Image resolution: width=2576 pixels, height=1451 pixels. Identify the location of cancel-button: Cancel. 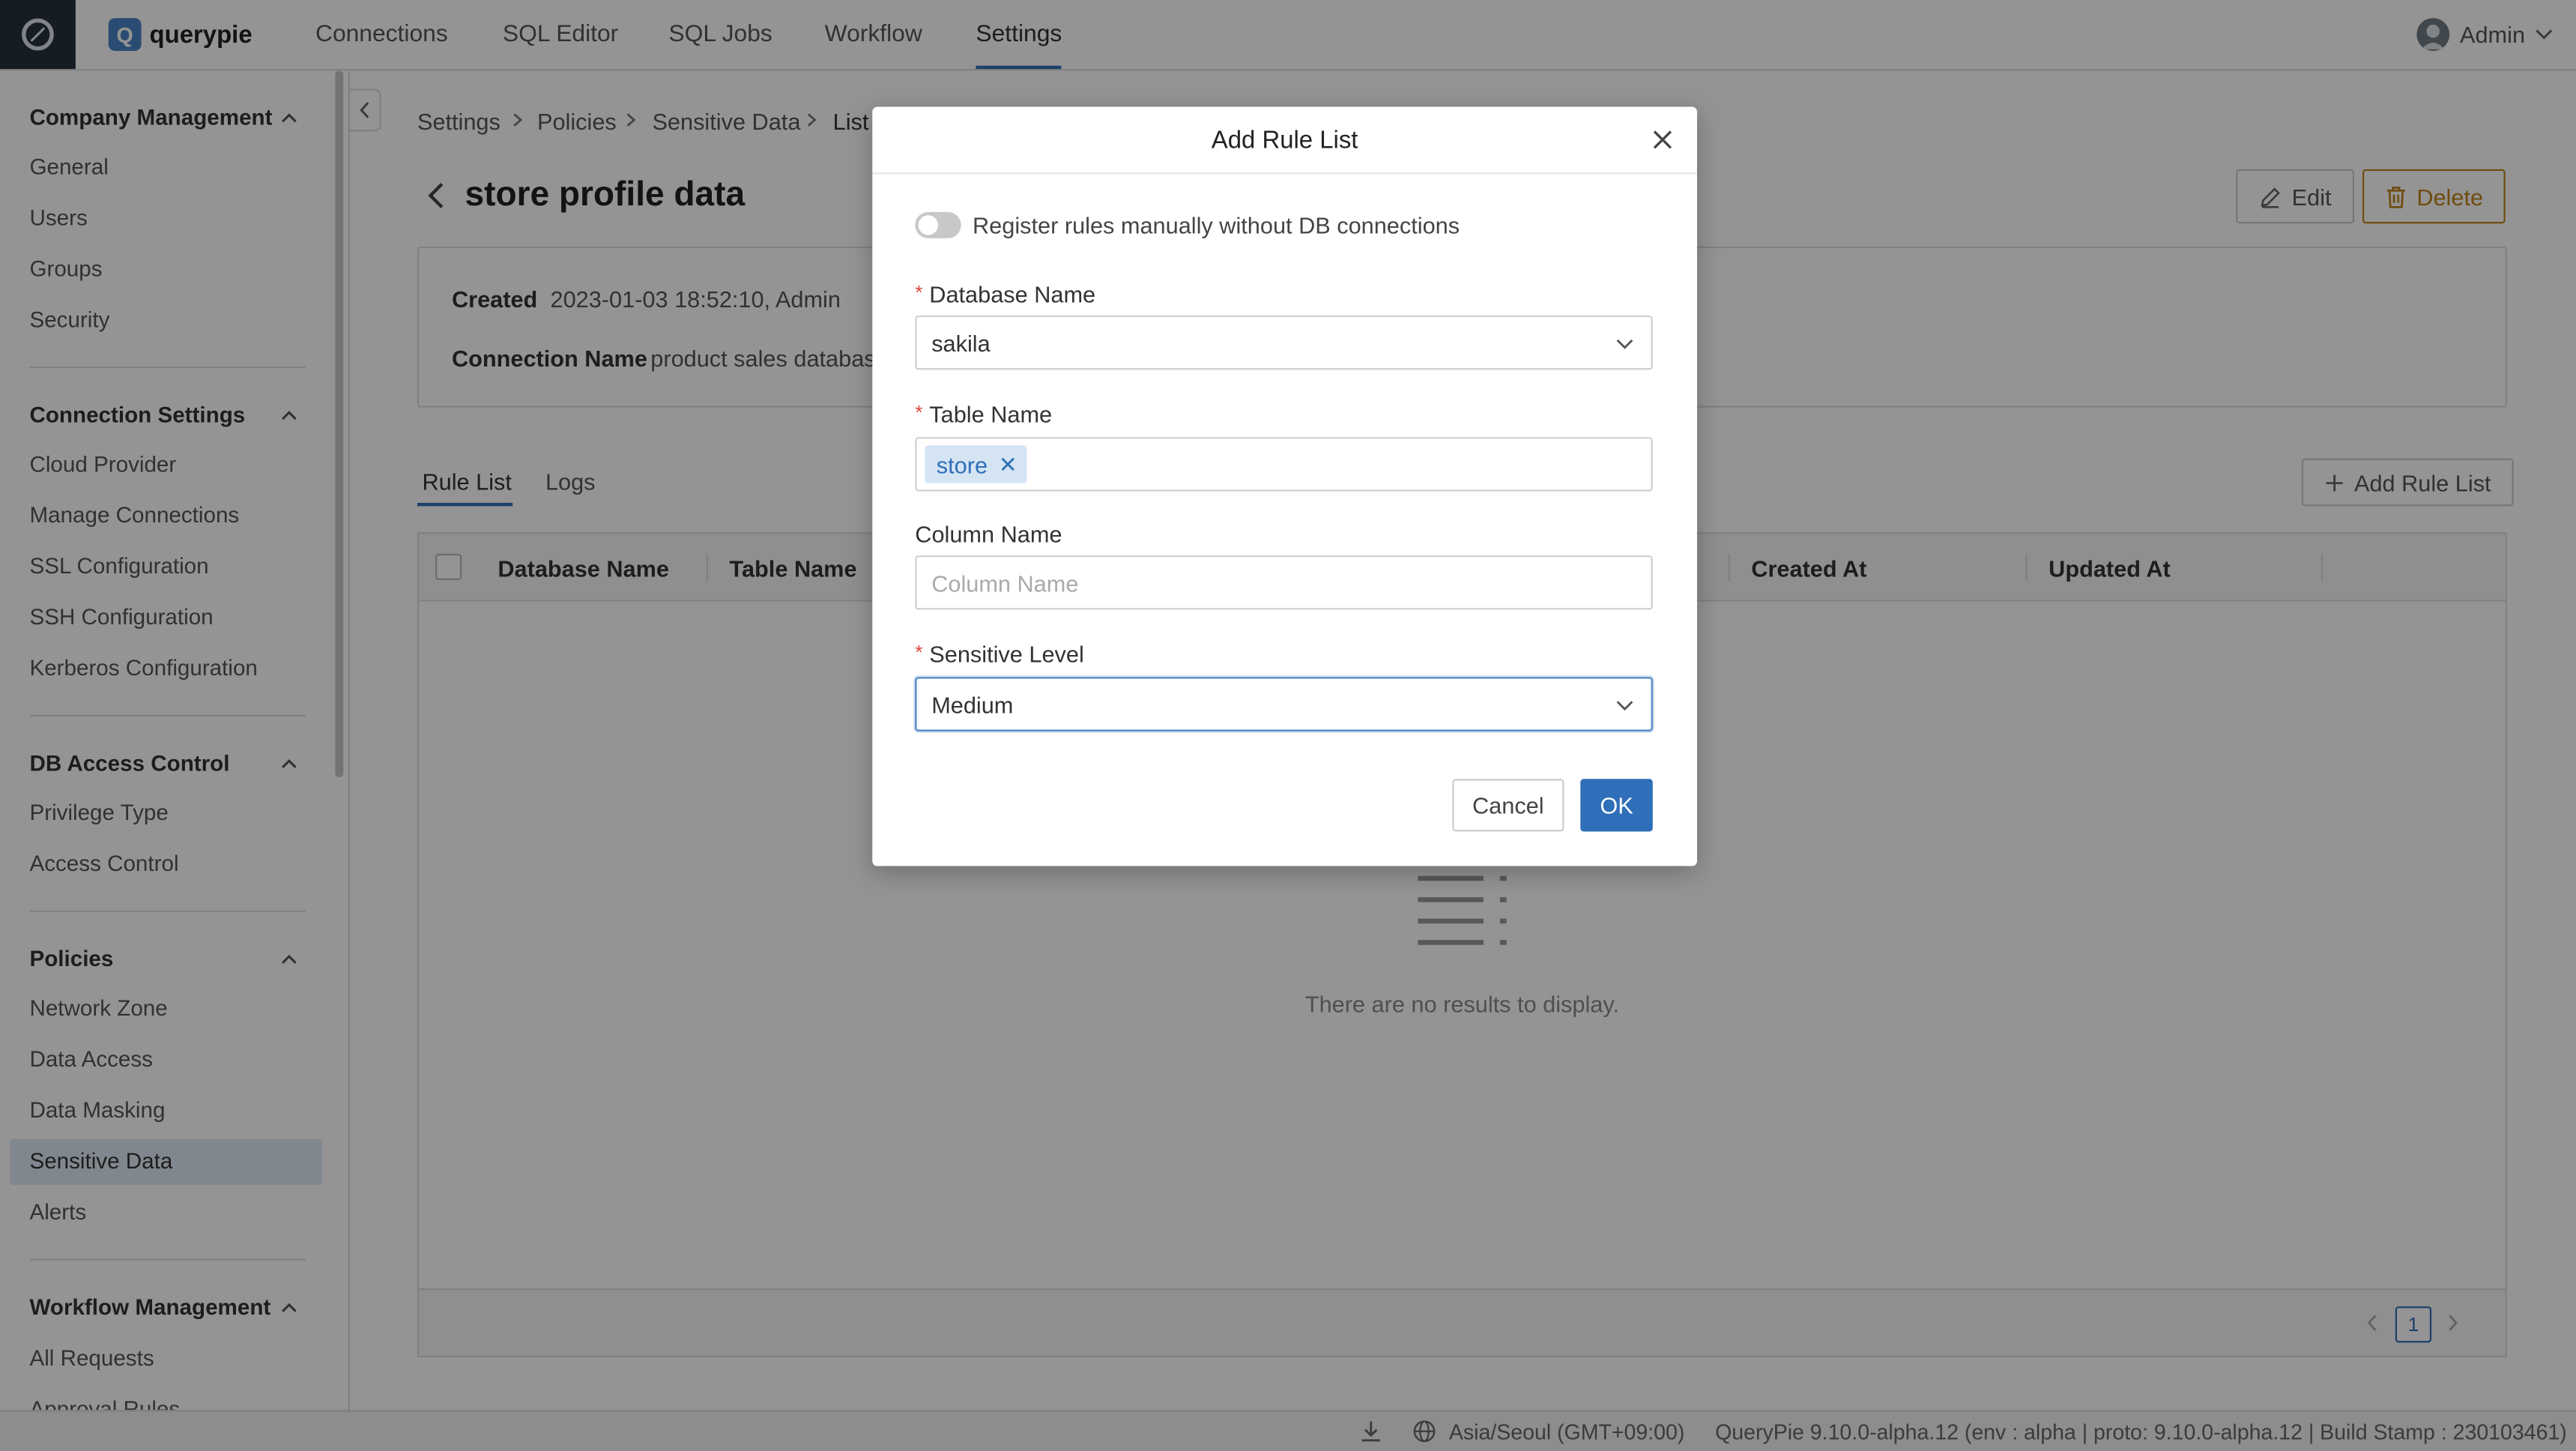
(1508, 806).